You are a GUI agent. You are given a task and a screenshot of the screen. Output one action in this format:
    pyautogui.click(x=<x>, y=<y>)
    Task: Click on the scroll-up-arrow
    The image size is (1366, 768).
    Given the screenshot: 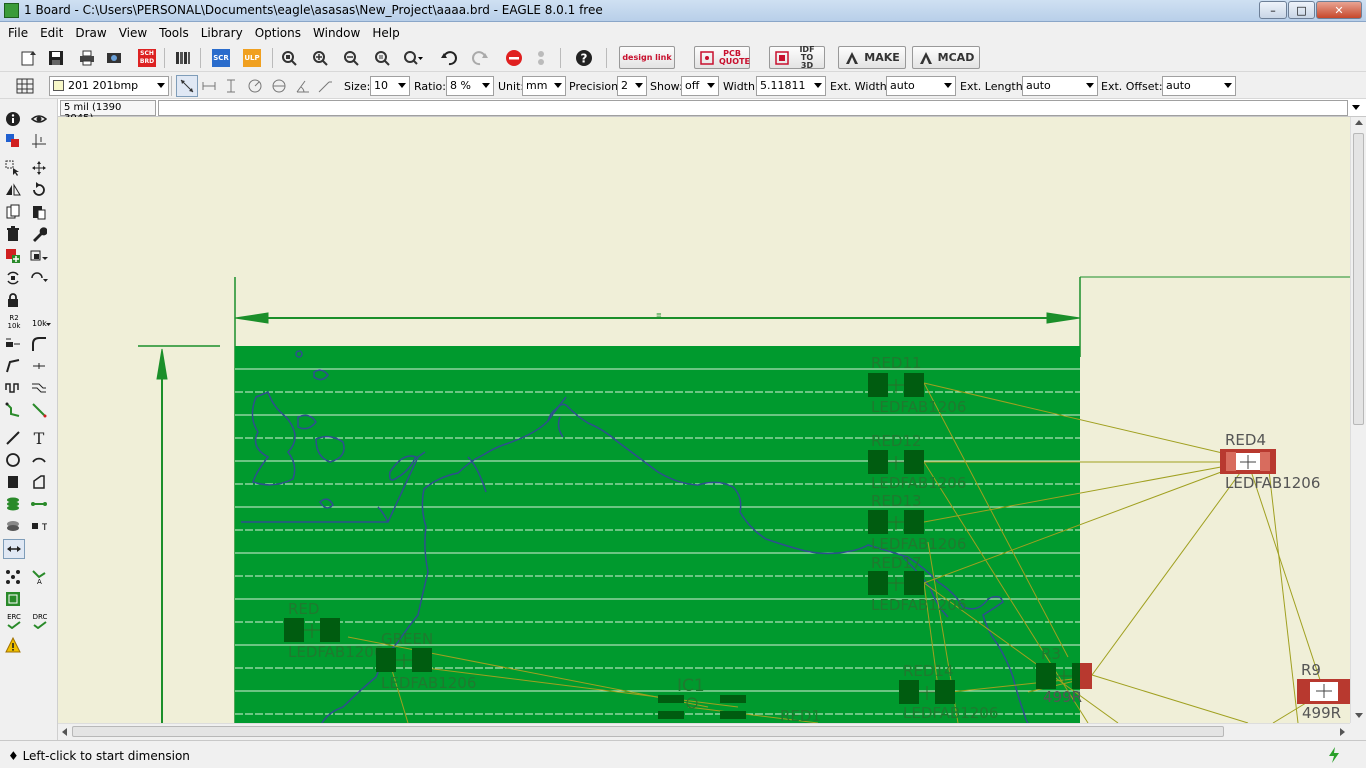 What is the action you would take?
    pyautogui.click(x=1359, y=122)
    